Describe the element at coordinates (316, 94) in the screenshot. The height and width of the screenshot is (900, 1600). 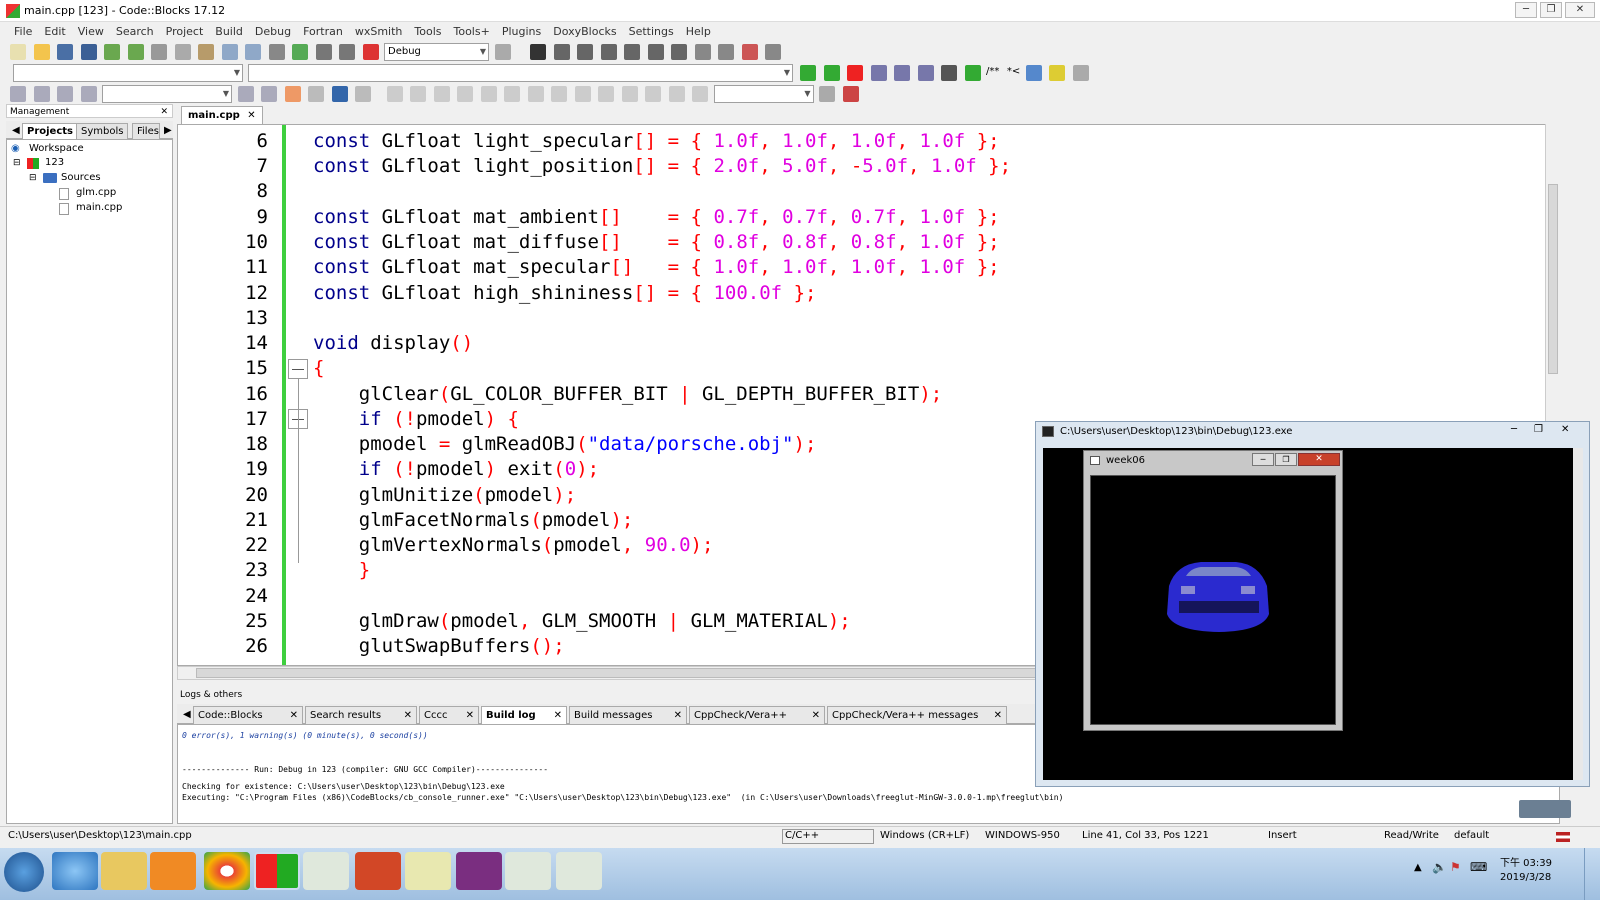
I see `match-case-icon` at that location.